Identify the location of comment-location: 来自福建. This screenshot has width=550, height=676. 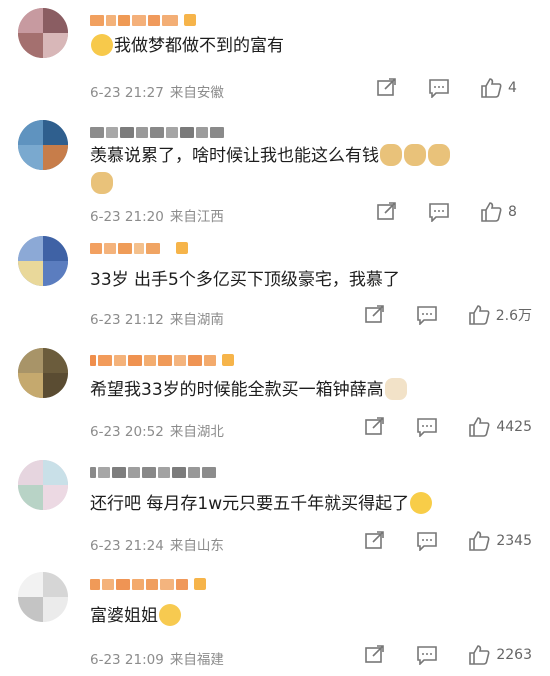
(196, 660).